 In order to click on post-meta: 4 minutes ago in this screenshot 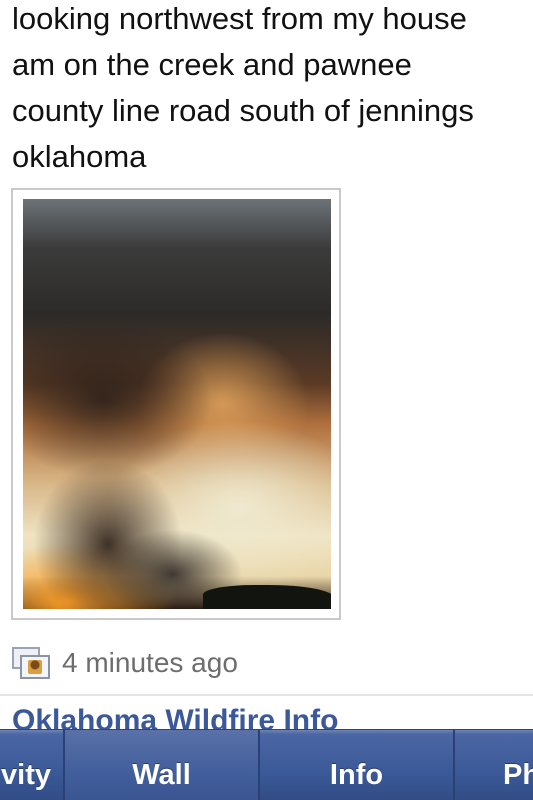, I will do `click(125, 663)`.